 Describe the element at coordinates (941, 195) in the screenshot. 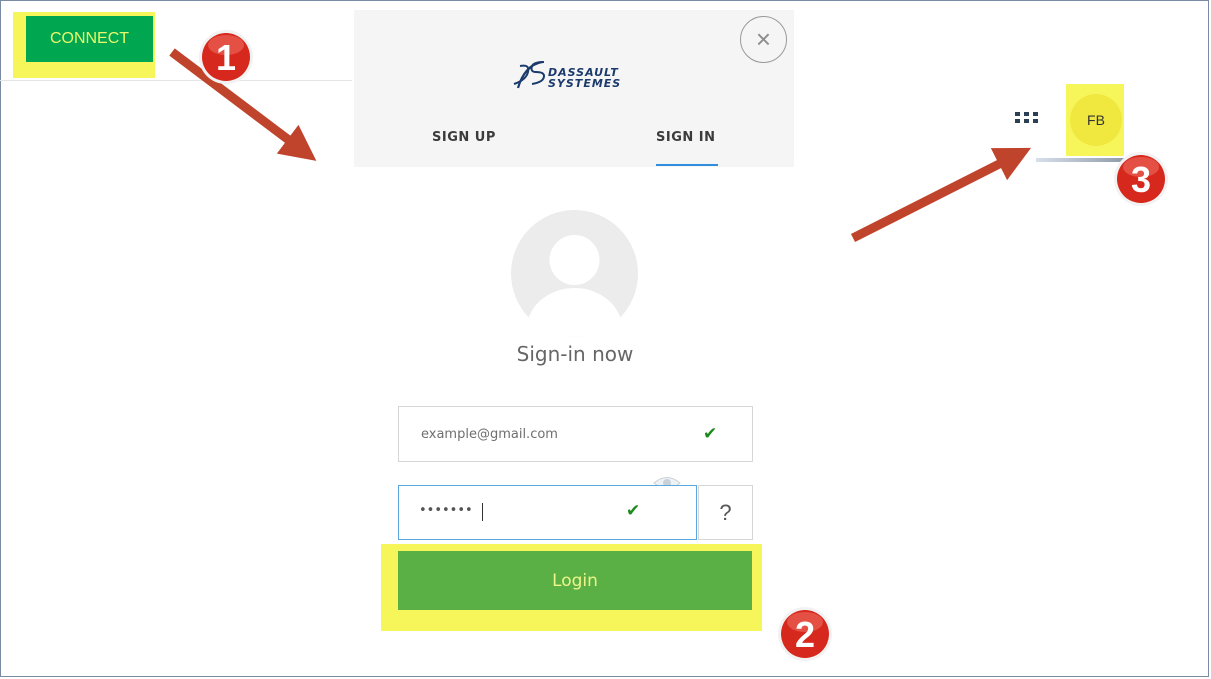

I see `arrow-to-profile-icon` at that location.